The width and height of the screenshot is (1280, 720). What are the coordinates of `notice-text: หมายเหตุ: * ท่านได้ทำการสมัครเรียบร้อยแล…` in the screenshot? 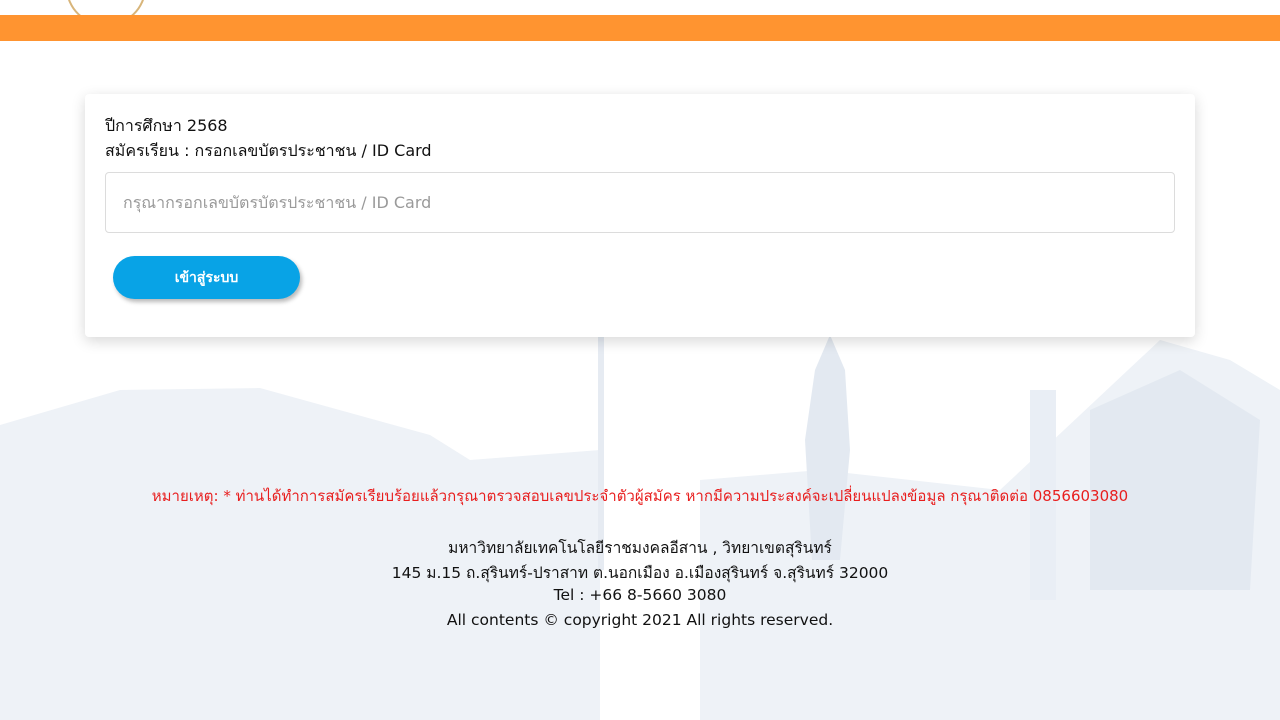 It's located at (640, 496).